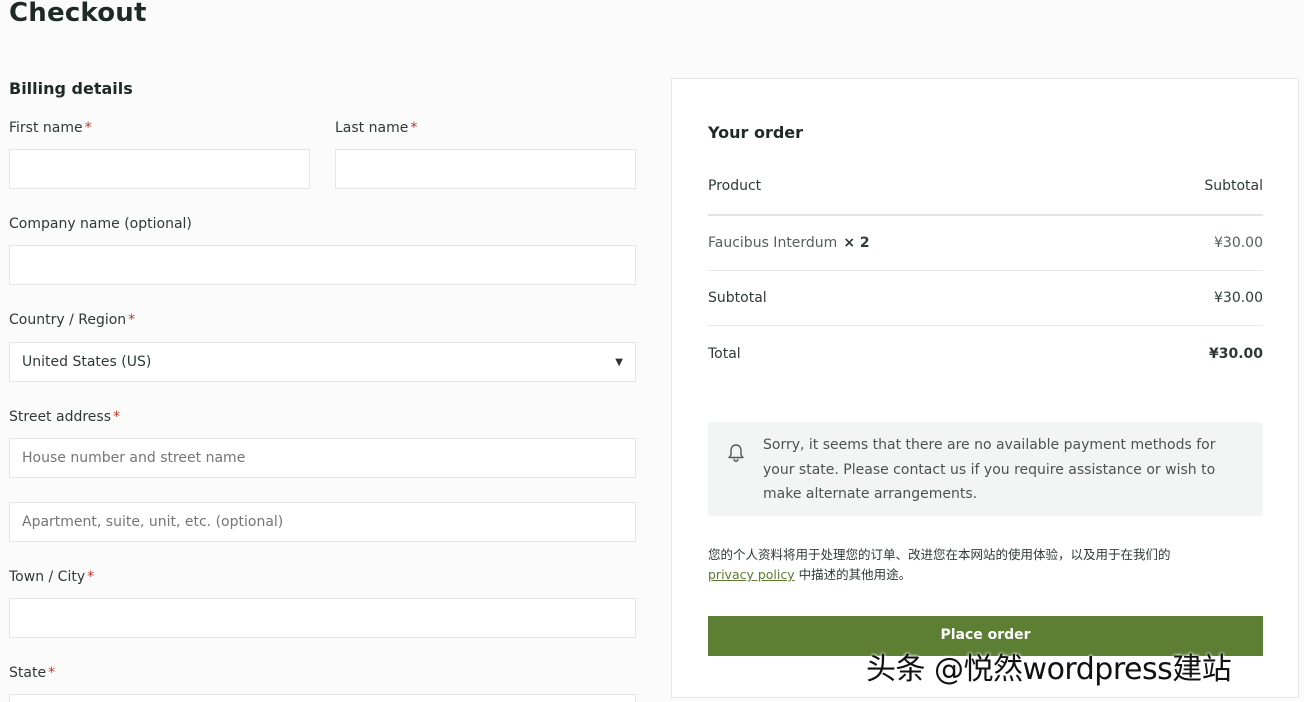 This screenshot has height=702, width=1304. I want to click on last-name-input, so click(485, 169).